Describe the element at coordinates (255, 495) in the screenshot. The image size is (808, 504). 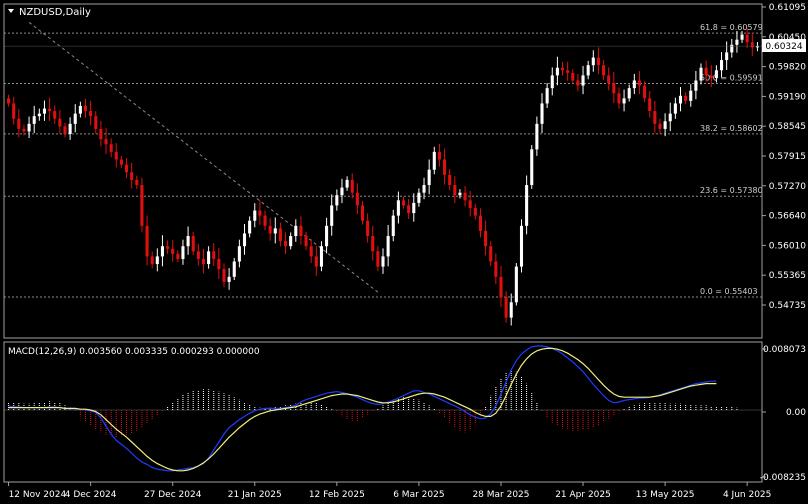
I see `x-tick-label: 21 Jan 2025` at that location.